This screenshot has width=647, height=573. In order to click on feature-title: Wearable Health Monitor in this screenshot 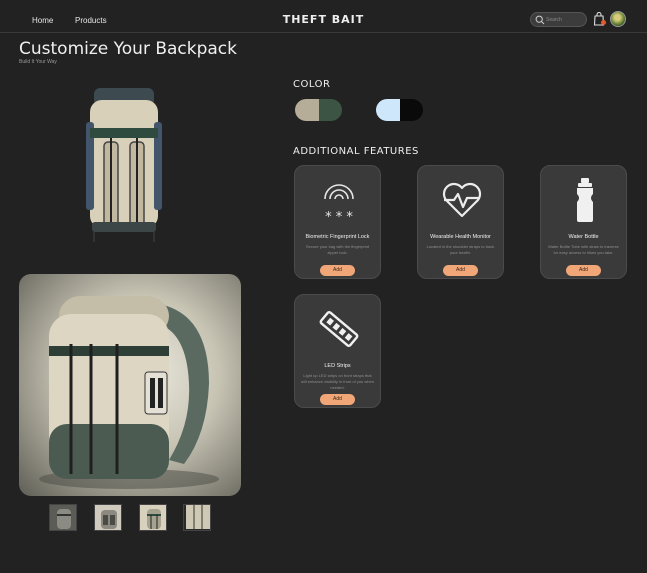, I will do `click(460, 237)`.